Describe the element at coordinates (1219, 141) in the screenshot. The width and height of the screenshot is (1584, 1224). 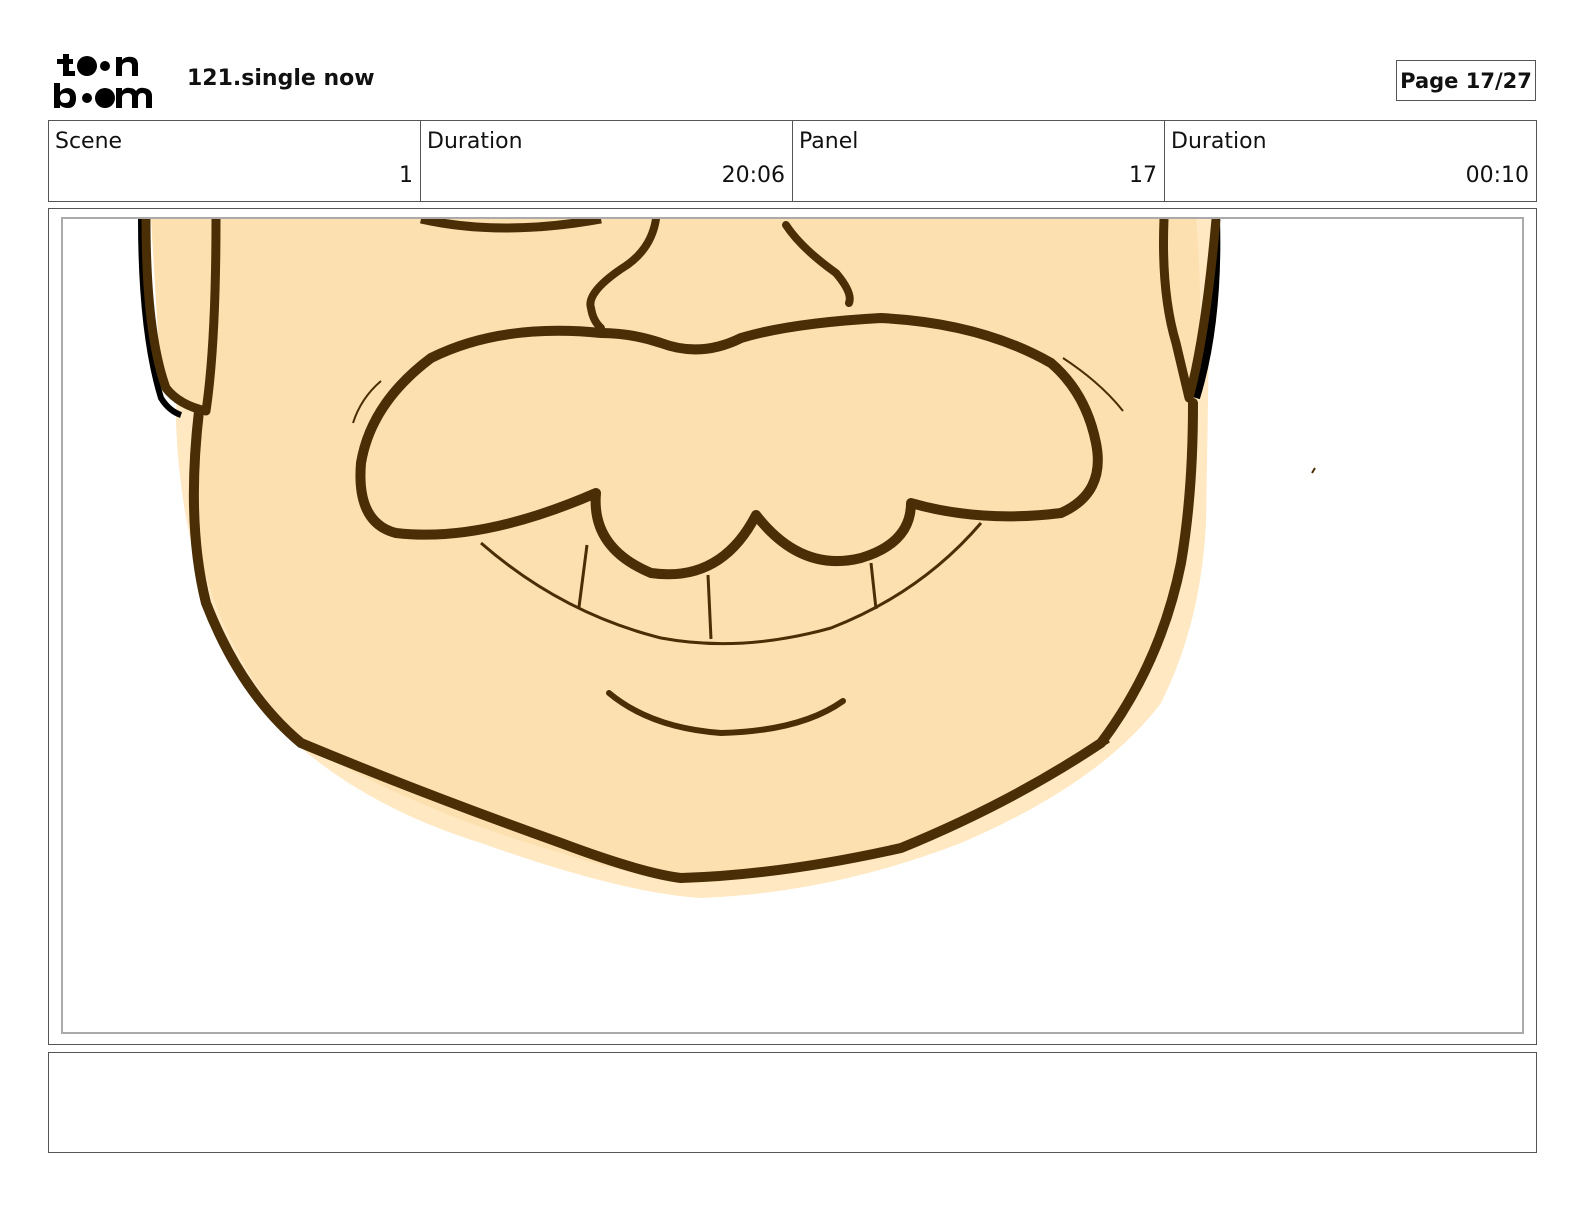
I see `panel-duration-label: Duration` at that location.